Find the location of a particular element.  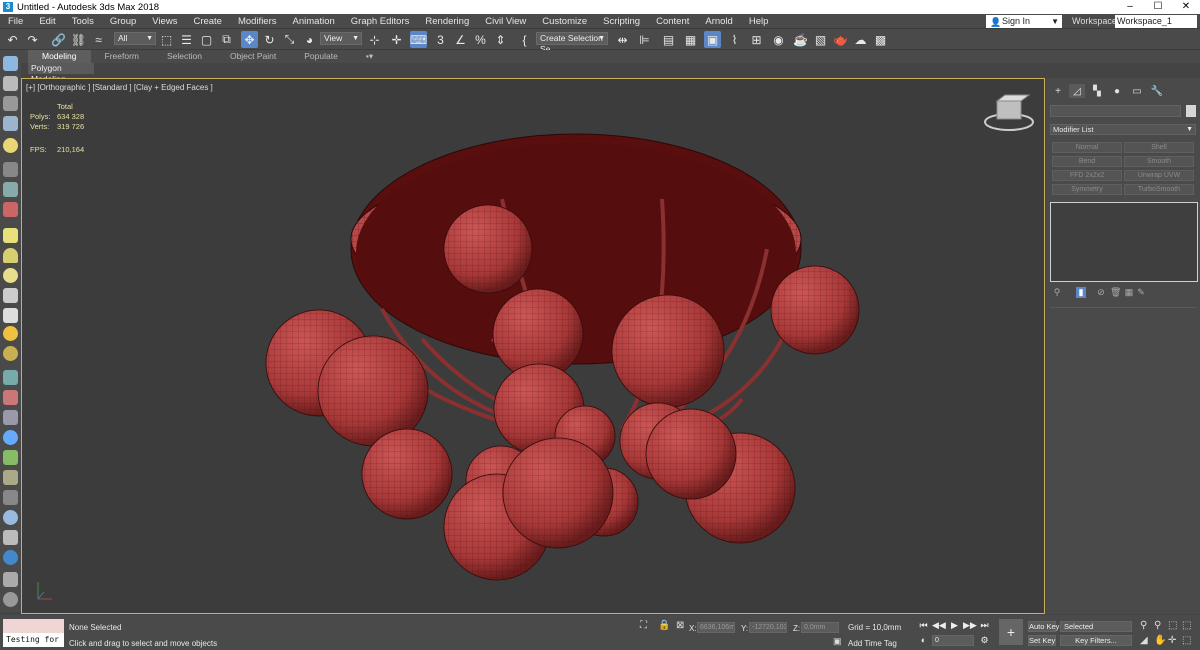

undo-icon: ↶ is located at coordinates (12, 39).